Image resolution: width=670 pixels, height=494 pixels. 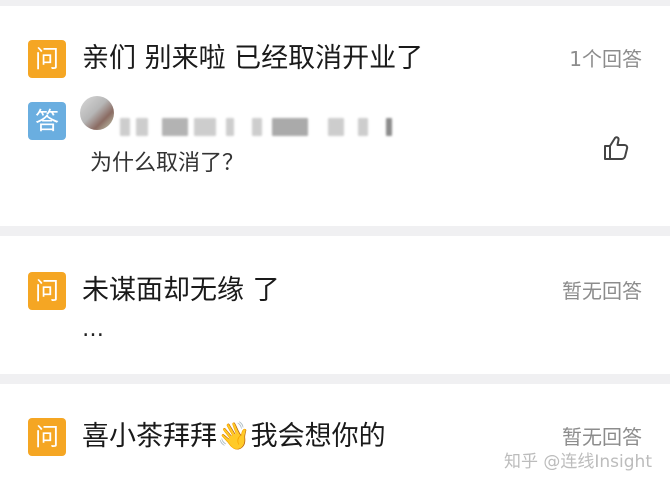 What do you see at coordinates (47, 121) in the screenshot?
I see `answer-badge: 答` at bounding box center [47, 121].